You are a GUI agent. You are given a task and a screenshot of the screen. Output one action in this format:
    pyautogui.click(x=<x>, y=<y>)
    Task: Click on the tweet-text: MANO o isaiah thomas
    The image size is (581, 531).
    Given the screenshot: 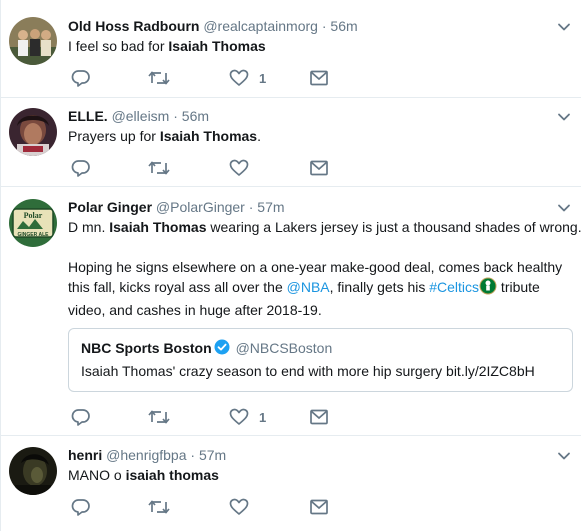 What is the action you would take?
    pyautogui.click(x=319, y=475)
    